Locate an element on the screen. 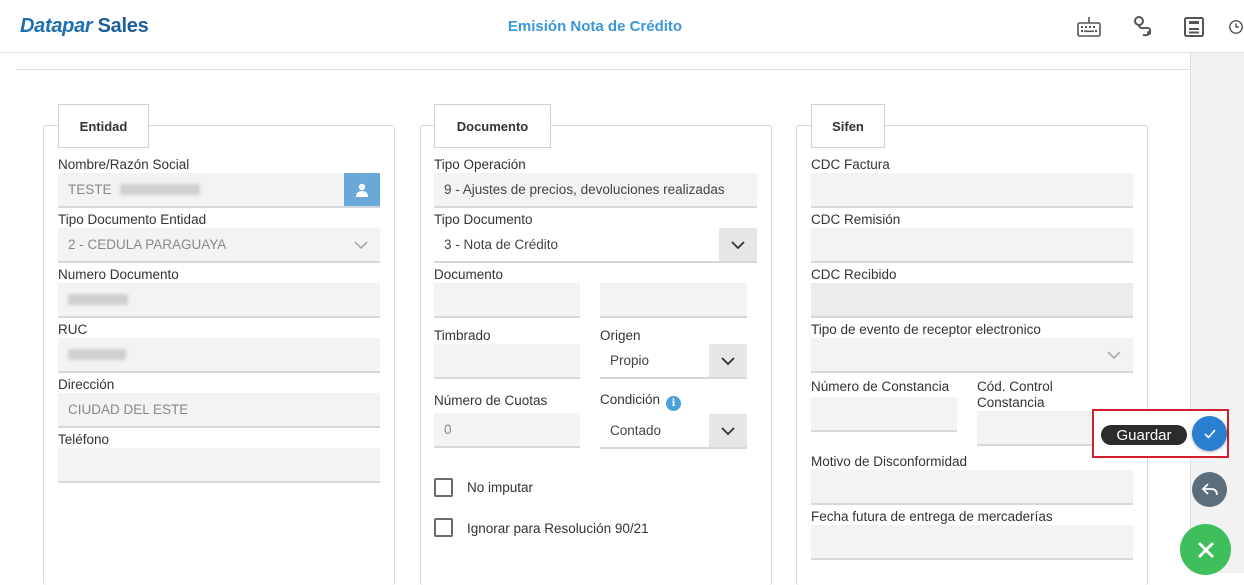  close-icon is located at coordinates (1205, 549).